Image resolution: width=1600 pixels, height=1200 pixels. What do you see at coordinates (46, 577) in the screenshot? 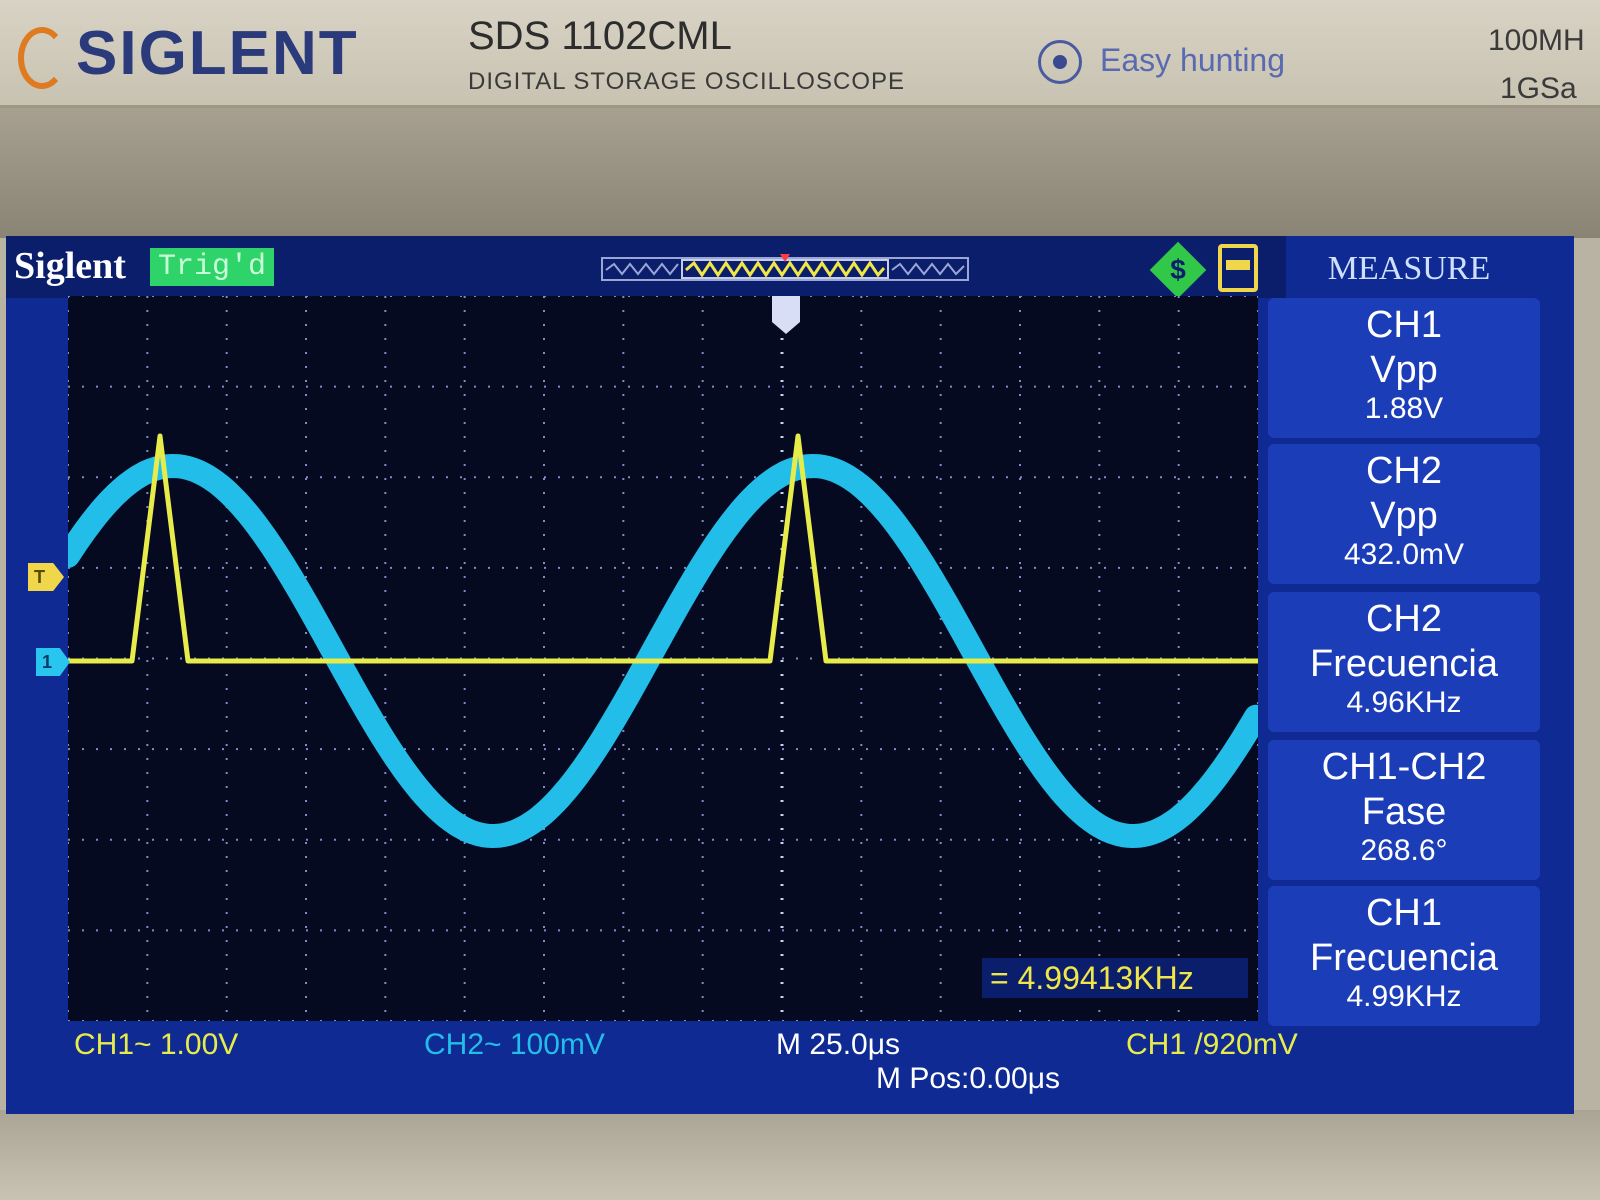
I see `trigger-level-marker: T` at bounding box center [46, 577].